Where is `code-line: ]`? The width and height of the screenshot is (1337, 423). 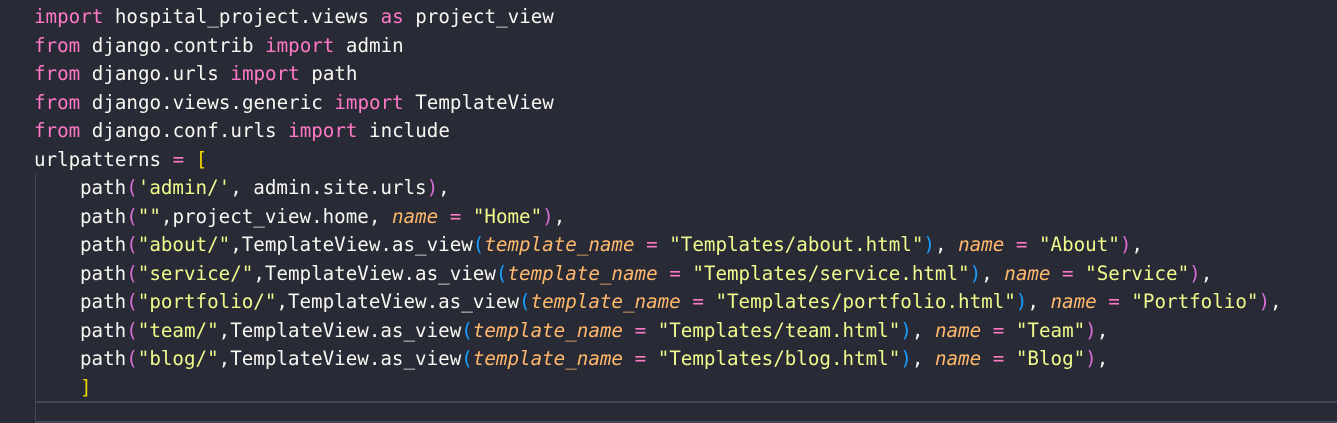 code-line: ] is located at coordinates (86, 388).